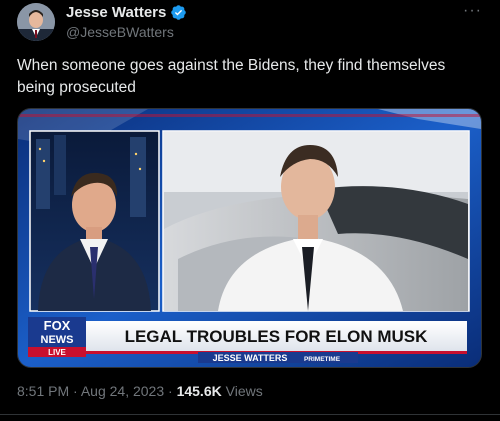 The width and height of the screenshot is (500, 421). I want to click on author-name-row: Jesse Watters, so click(126, 12).